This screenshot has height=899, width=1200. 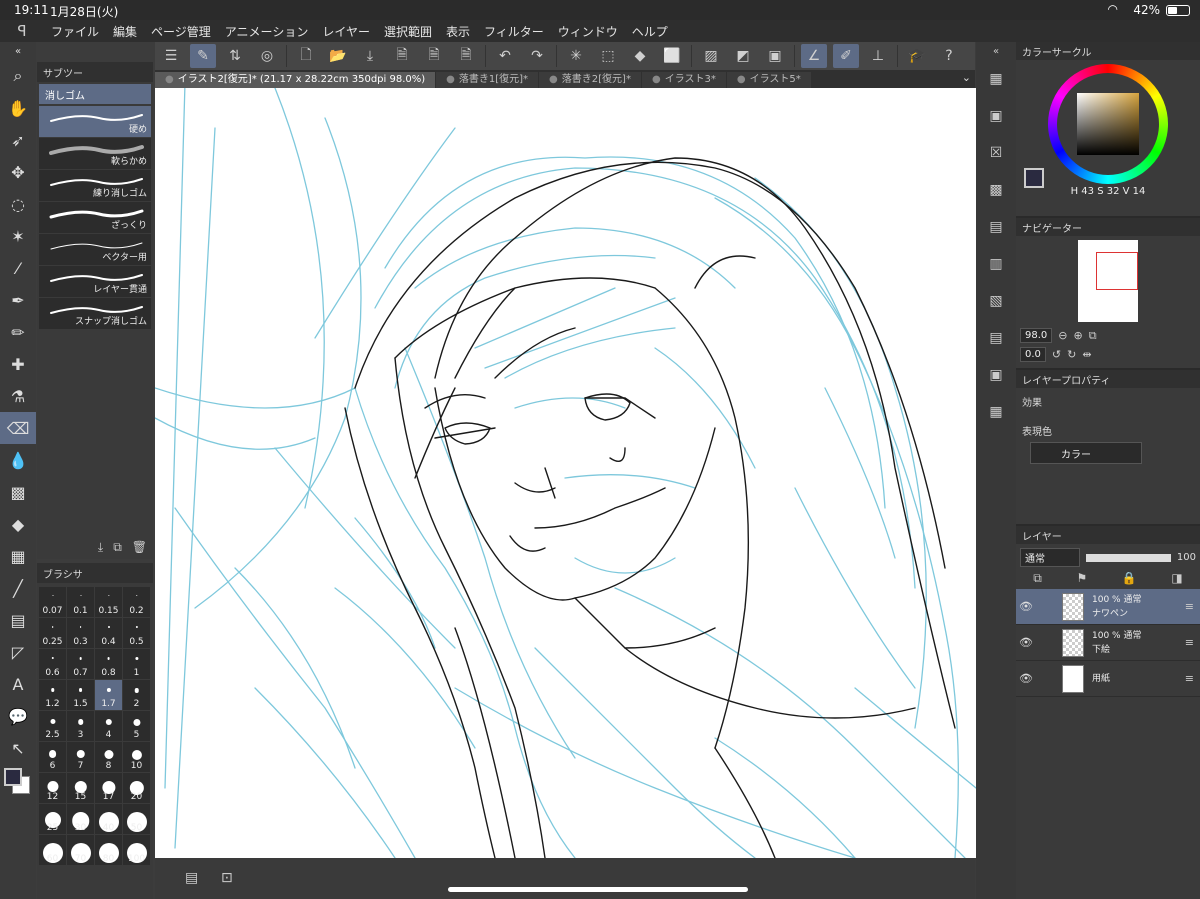 What do you see at coordinates (1093, 336) in the screenshot?
I see `fit-icon: ⧉` at bounding box center [1093, 336].